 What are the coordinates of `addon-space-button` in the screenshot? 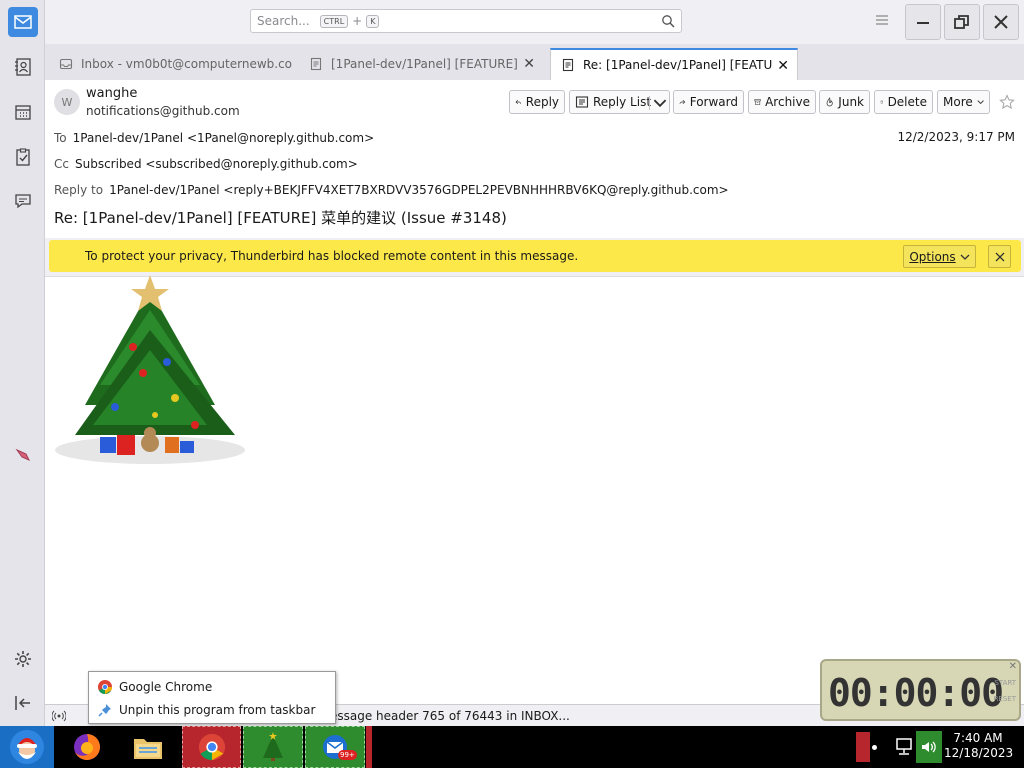 It's located at (23, 454).